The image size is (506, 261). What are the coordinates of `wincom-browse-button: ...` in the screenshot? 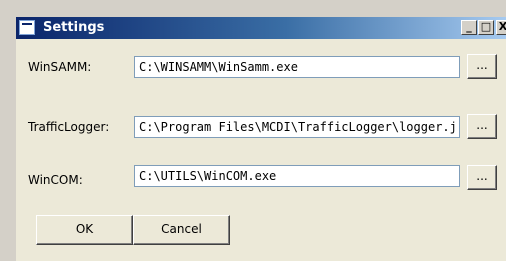 It's located at (482, 177).